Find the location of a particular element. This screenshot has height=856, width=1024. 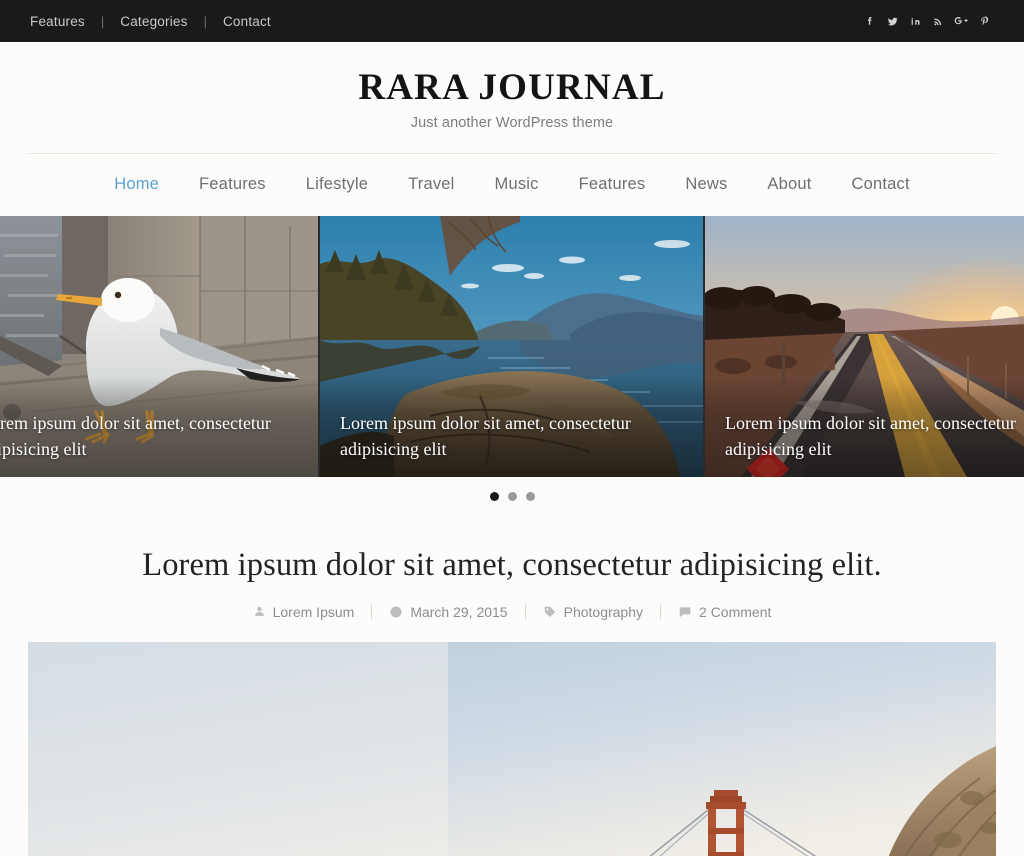

slider-pagination is located at coordinates (512, 496).